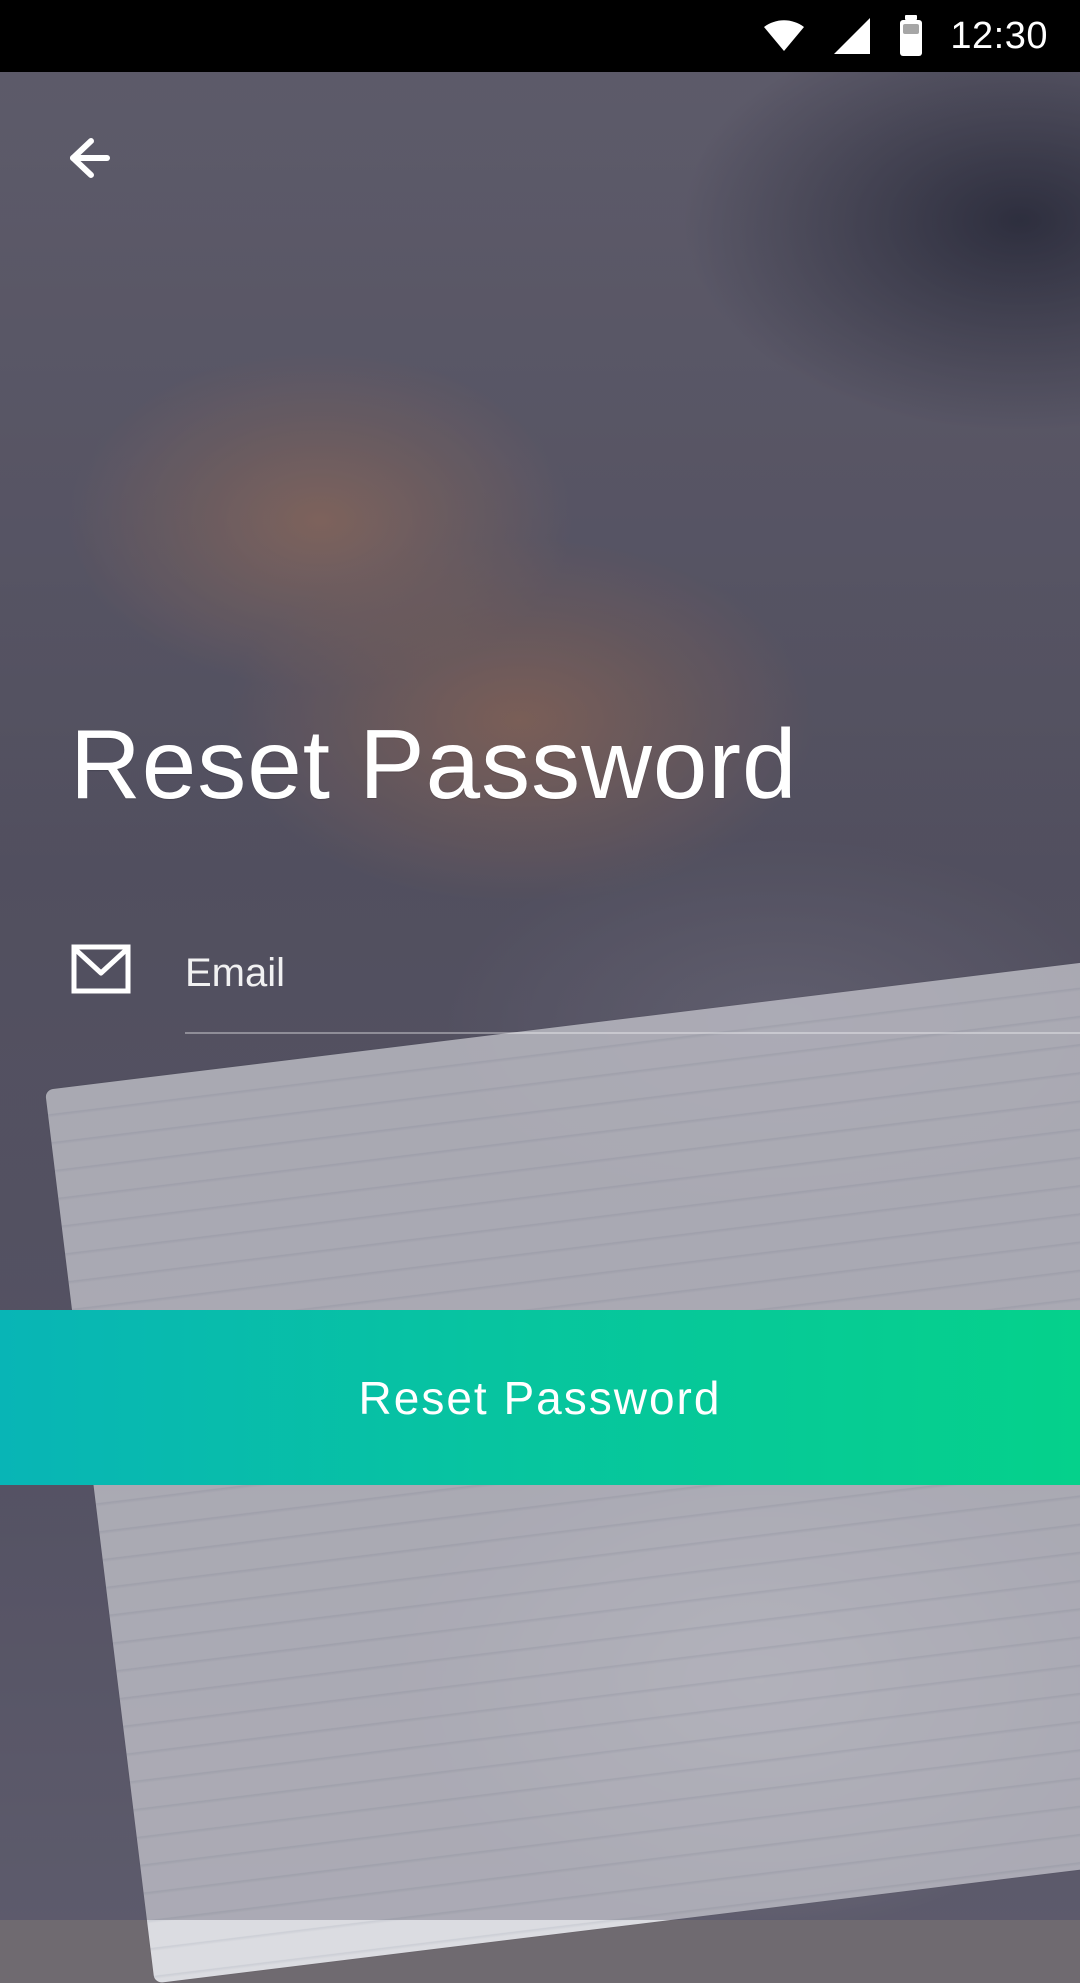 This screenshot has height=1983, width=1080. I want to click on reset-password-button: Reset Password, so click(540, 1397).